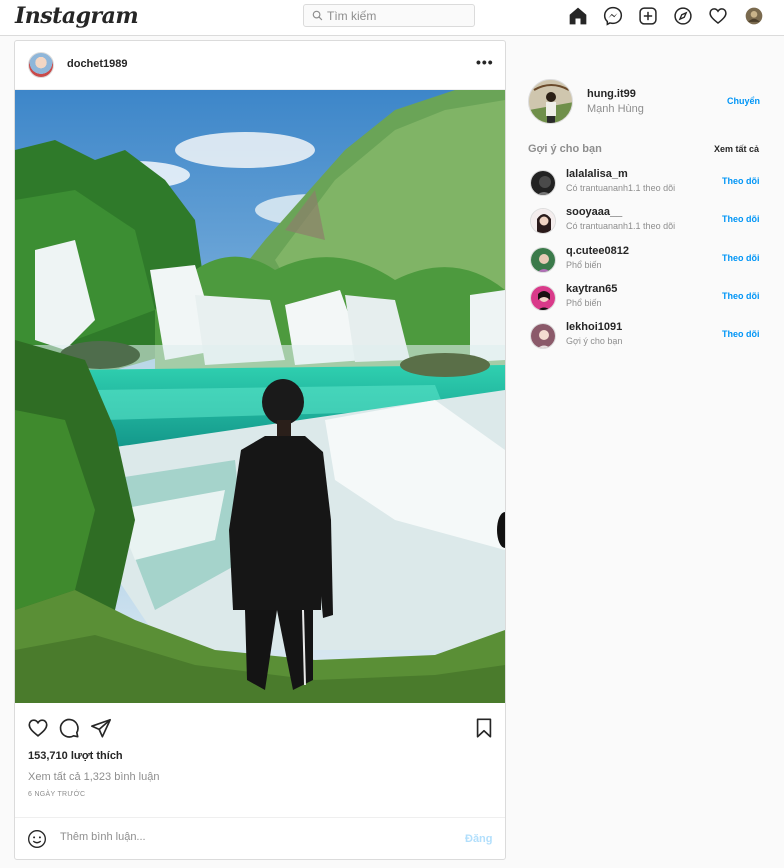  I want to click on post-timestamp: 6 NGÀY TRƯỚC, so click(57, 794).